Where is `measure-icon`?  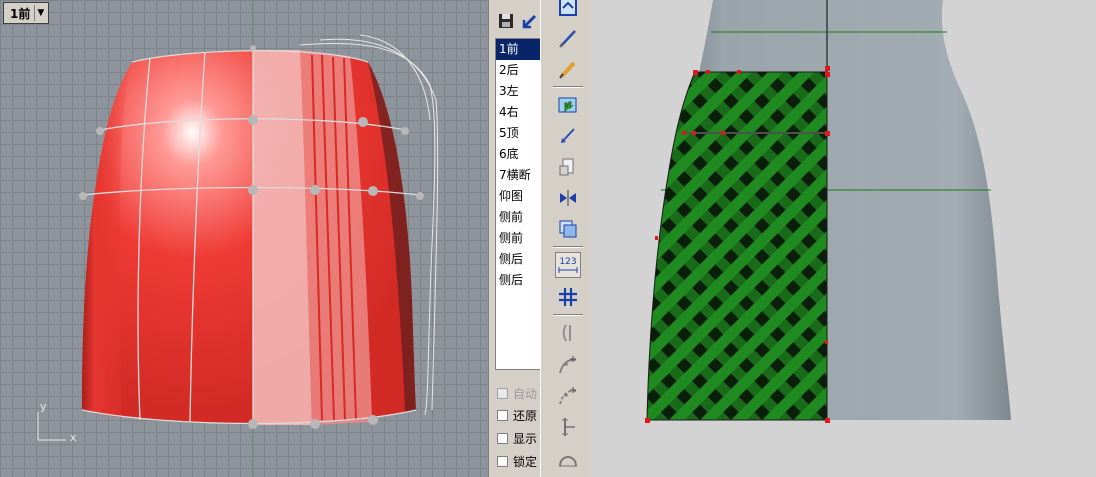 measure-icon is located at coordinates (568, 427).